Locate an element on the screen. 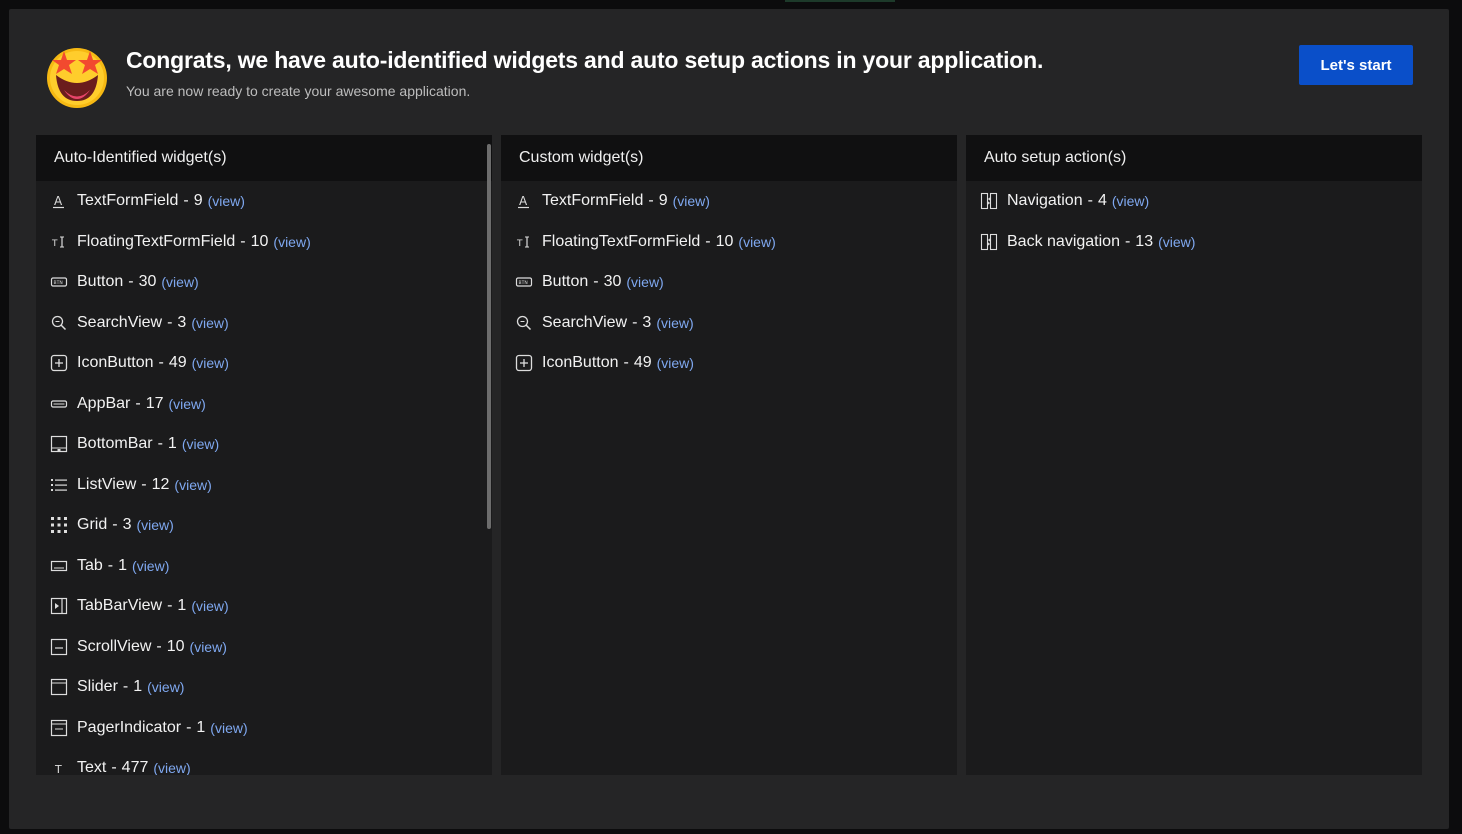  item-label: Navigation is located at coordinates (1045, 201).